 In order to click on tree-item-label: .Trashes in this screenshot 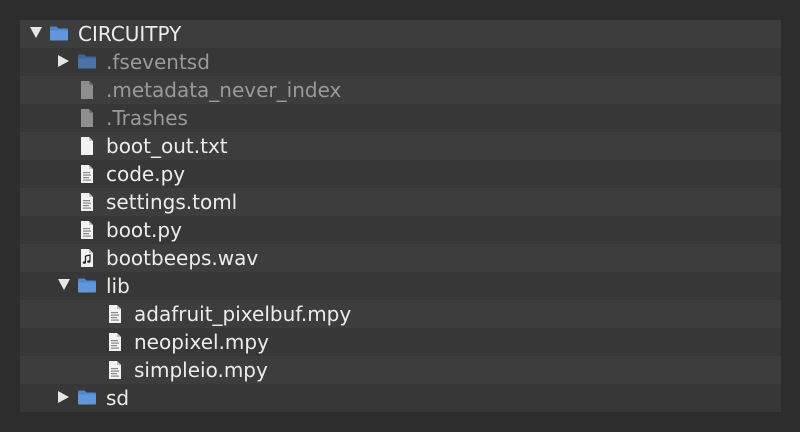, I will do `click(147, 118)`.